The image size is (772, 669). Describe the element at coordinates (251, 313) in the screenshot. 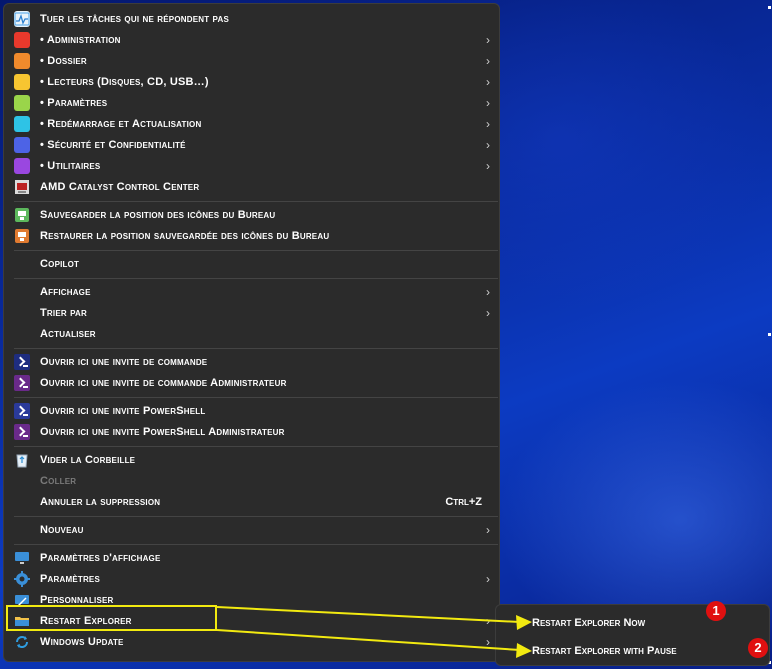

I see `menu-item-trier-par: Trier par ›` at that location.